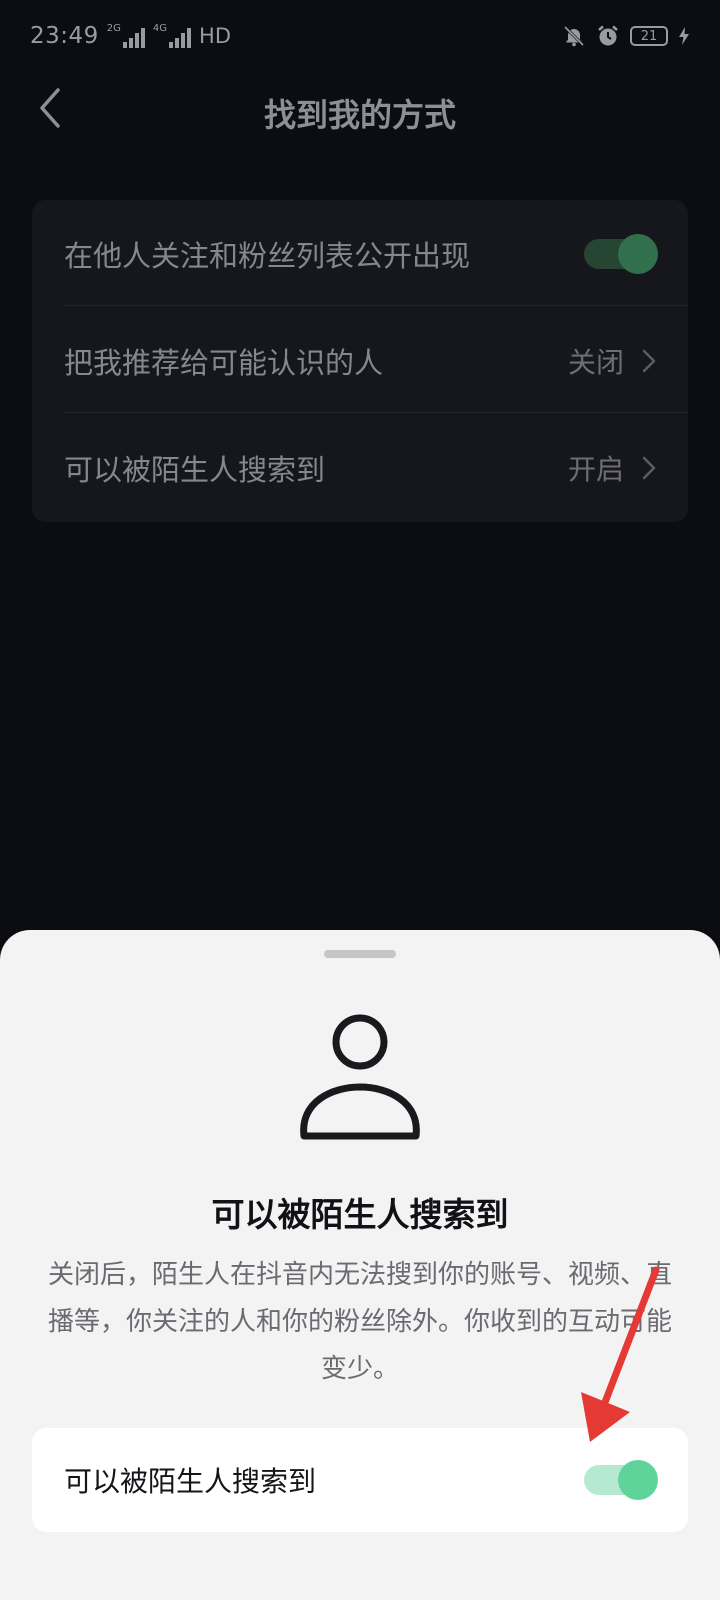 The image size is (720, 1600). Describe the element at coordinates (608, 35) in the screenshot. I see `alarm-icon` at that location.